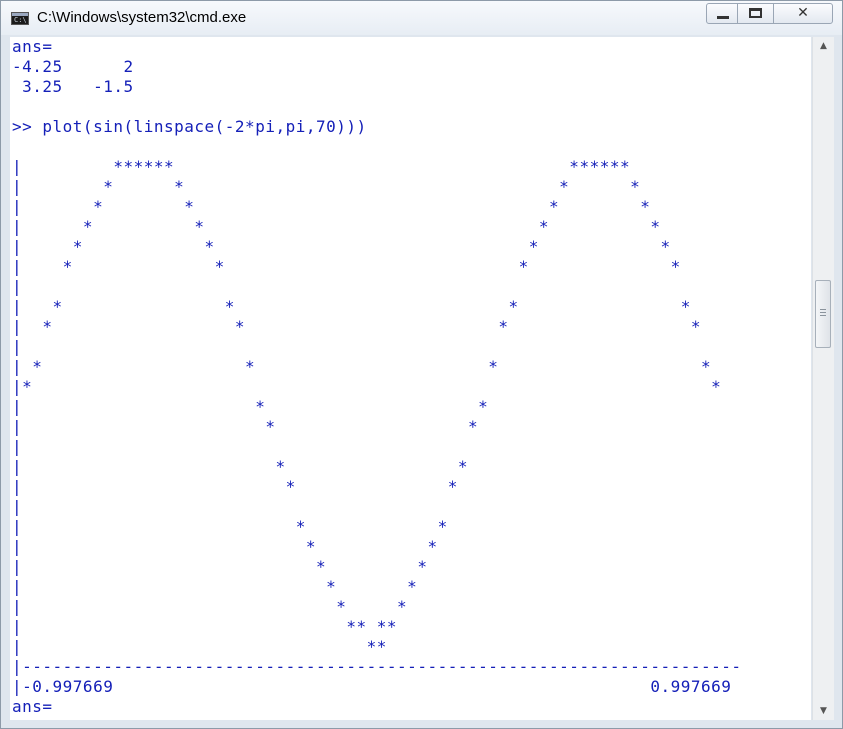 The height and width of the screenshot is (729, 843). What do you see at coordinates (189, 126) in the screenshot?
I see `console-line: >> plot(sin(linspace(-2*pi,pi,70)))` at bounding box center [189, 126].